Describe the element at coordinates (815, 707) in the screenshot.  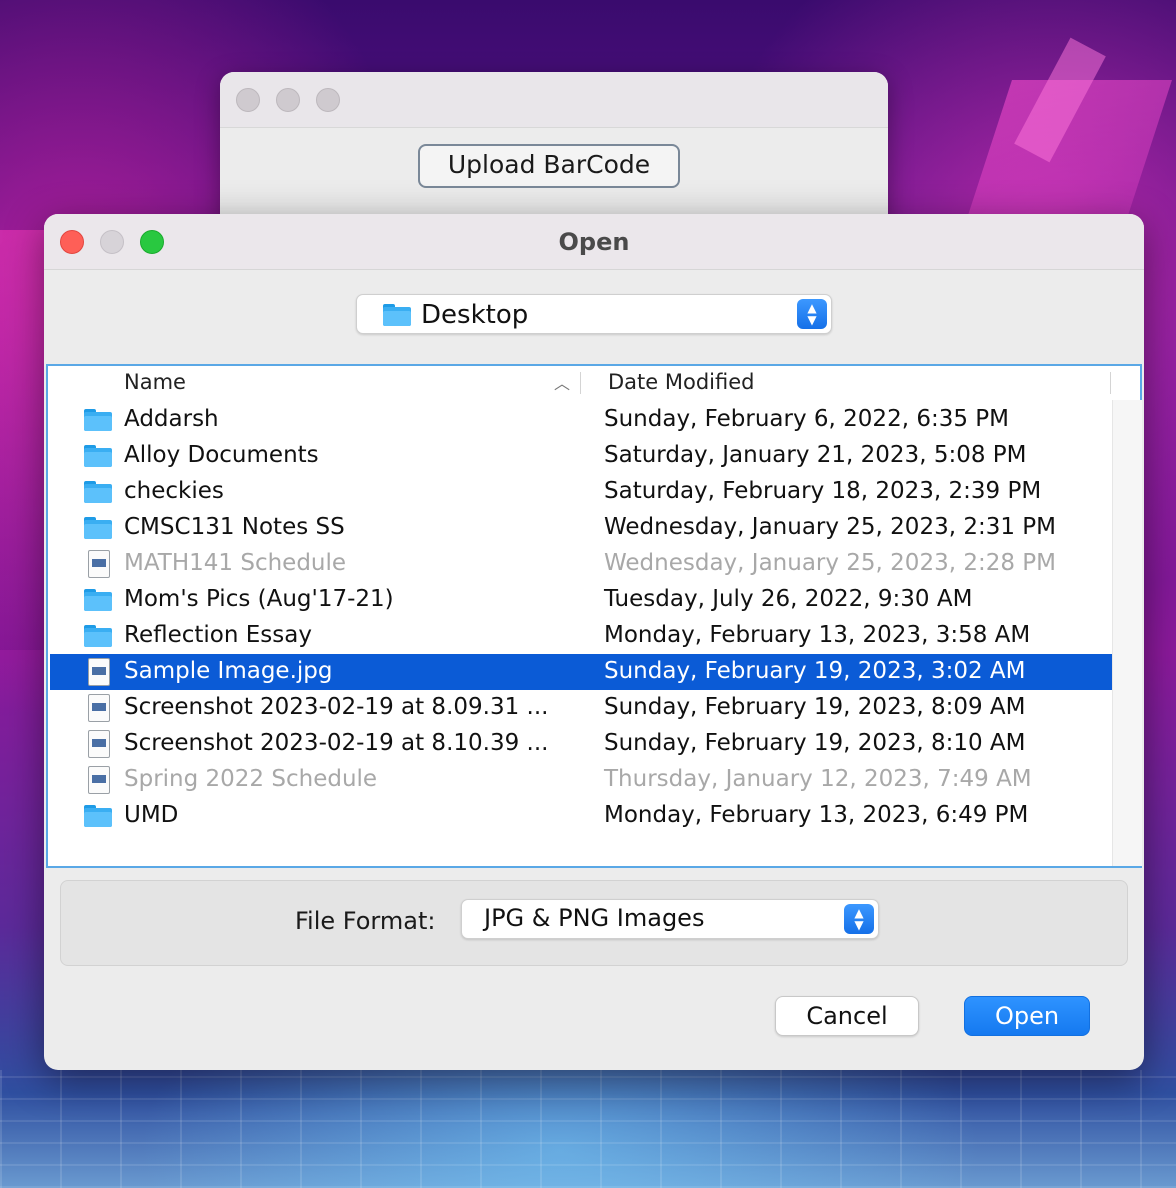
I see `file-date-modified: Sunday, February 19, 2023, 8:09 AM` at that location.